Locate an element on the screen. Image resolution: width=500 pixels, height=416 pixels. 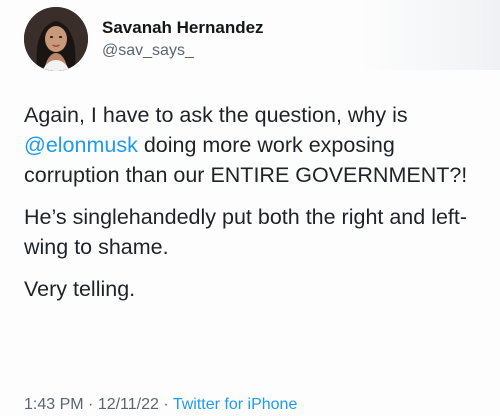
mention-link: @elonmusk is located at coordinates (81, 145).